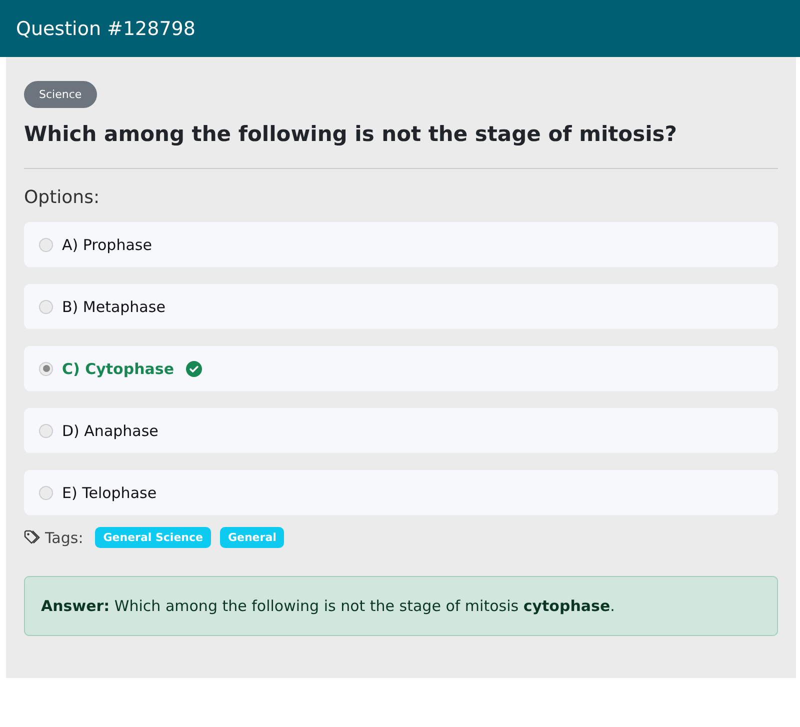  Describe the element at coordinates (118, 369) in the screenshot. I see `option-text: C) Cytophase` at that location.